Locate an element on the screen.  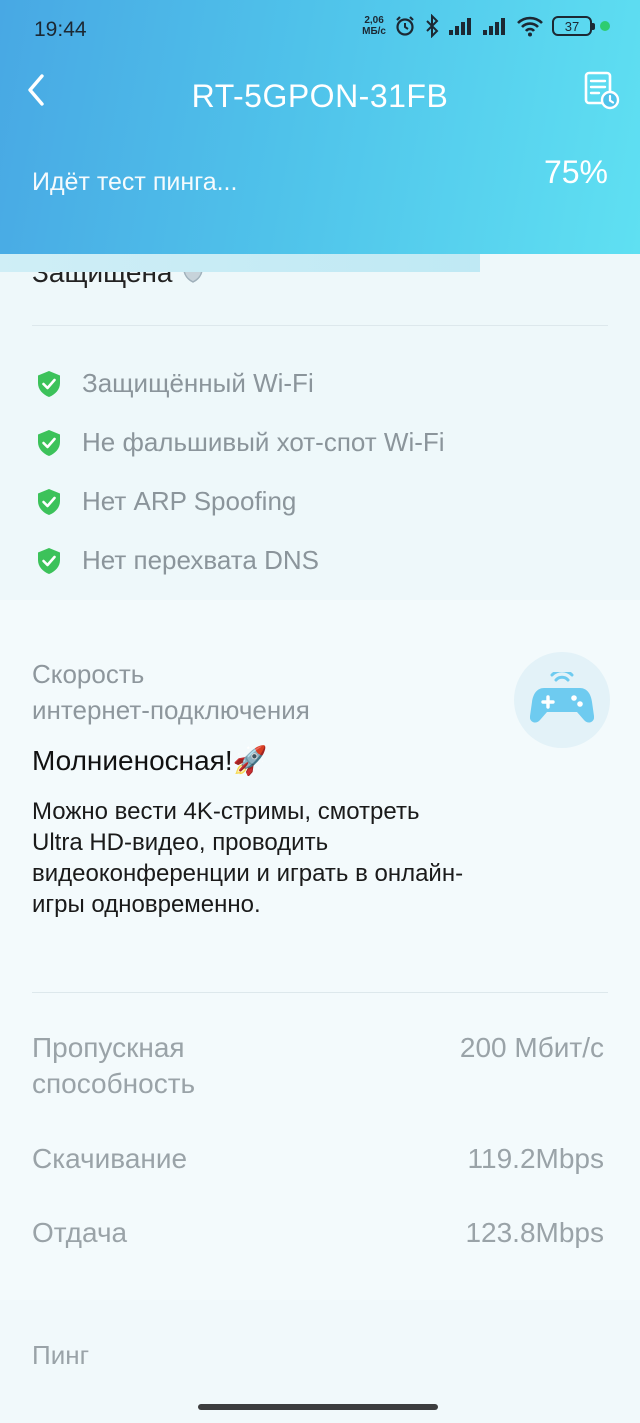
net-speed-value: 2,06 is located at coordinates (374, 20).